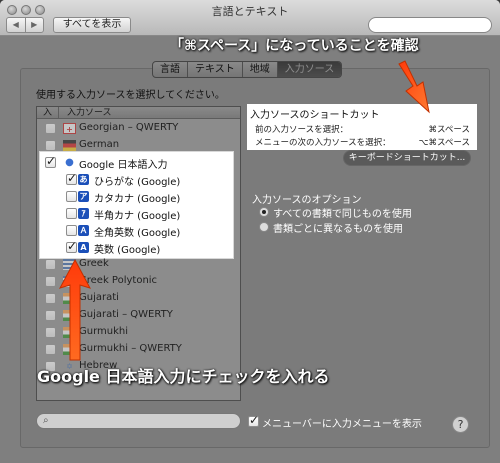 Image resolution: width=500 pixels, height=463 pixels. Describe the element at coordinates (69, 162) in the screenshot. I see `google-ime-icon: ●` at that location.